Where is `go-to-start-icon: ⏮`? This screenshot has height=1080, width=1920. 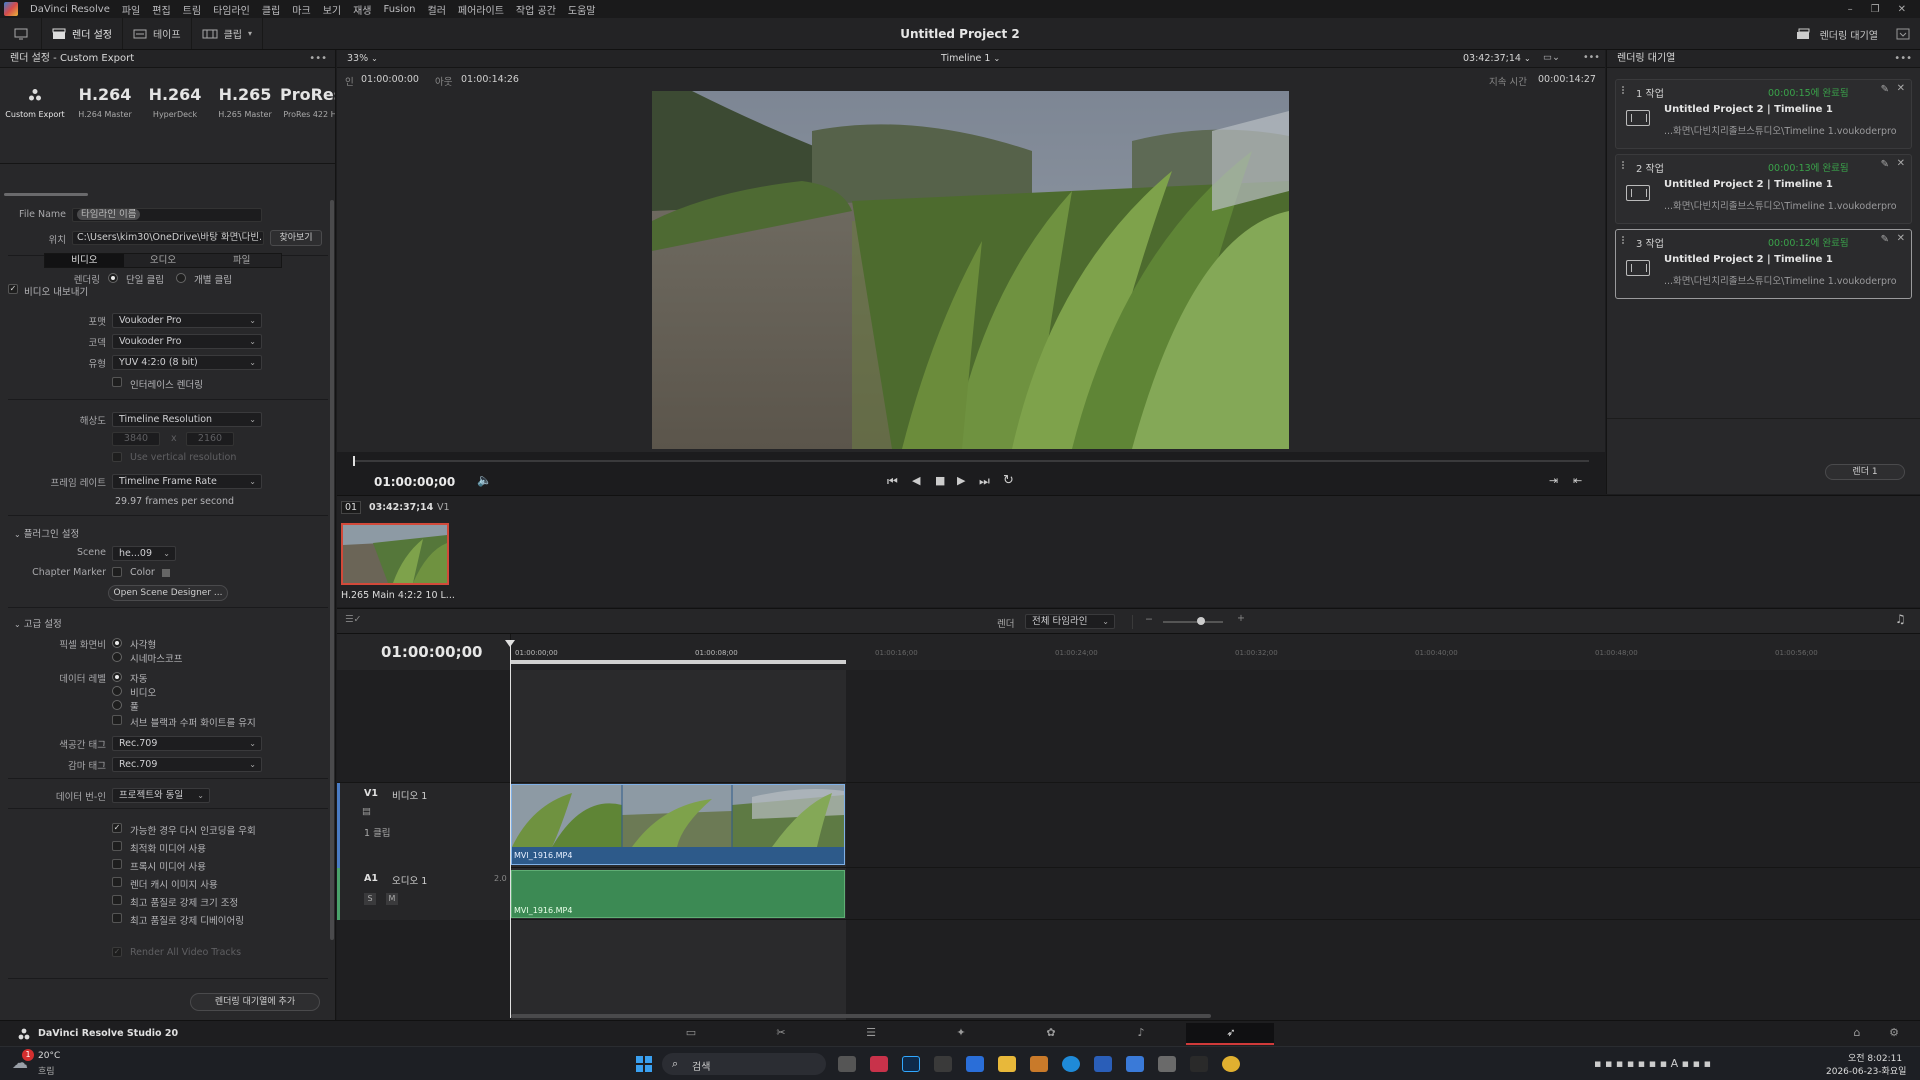 go-to-start-icon: ⏮ is located at coordinates (892, 481).